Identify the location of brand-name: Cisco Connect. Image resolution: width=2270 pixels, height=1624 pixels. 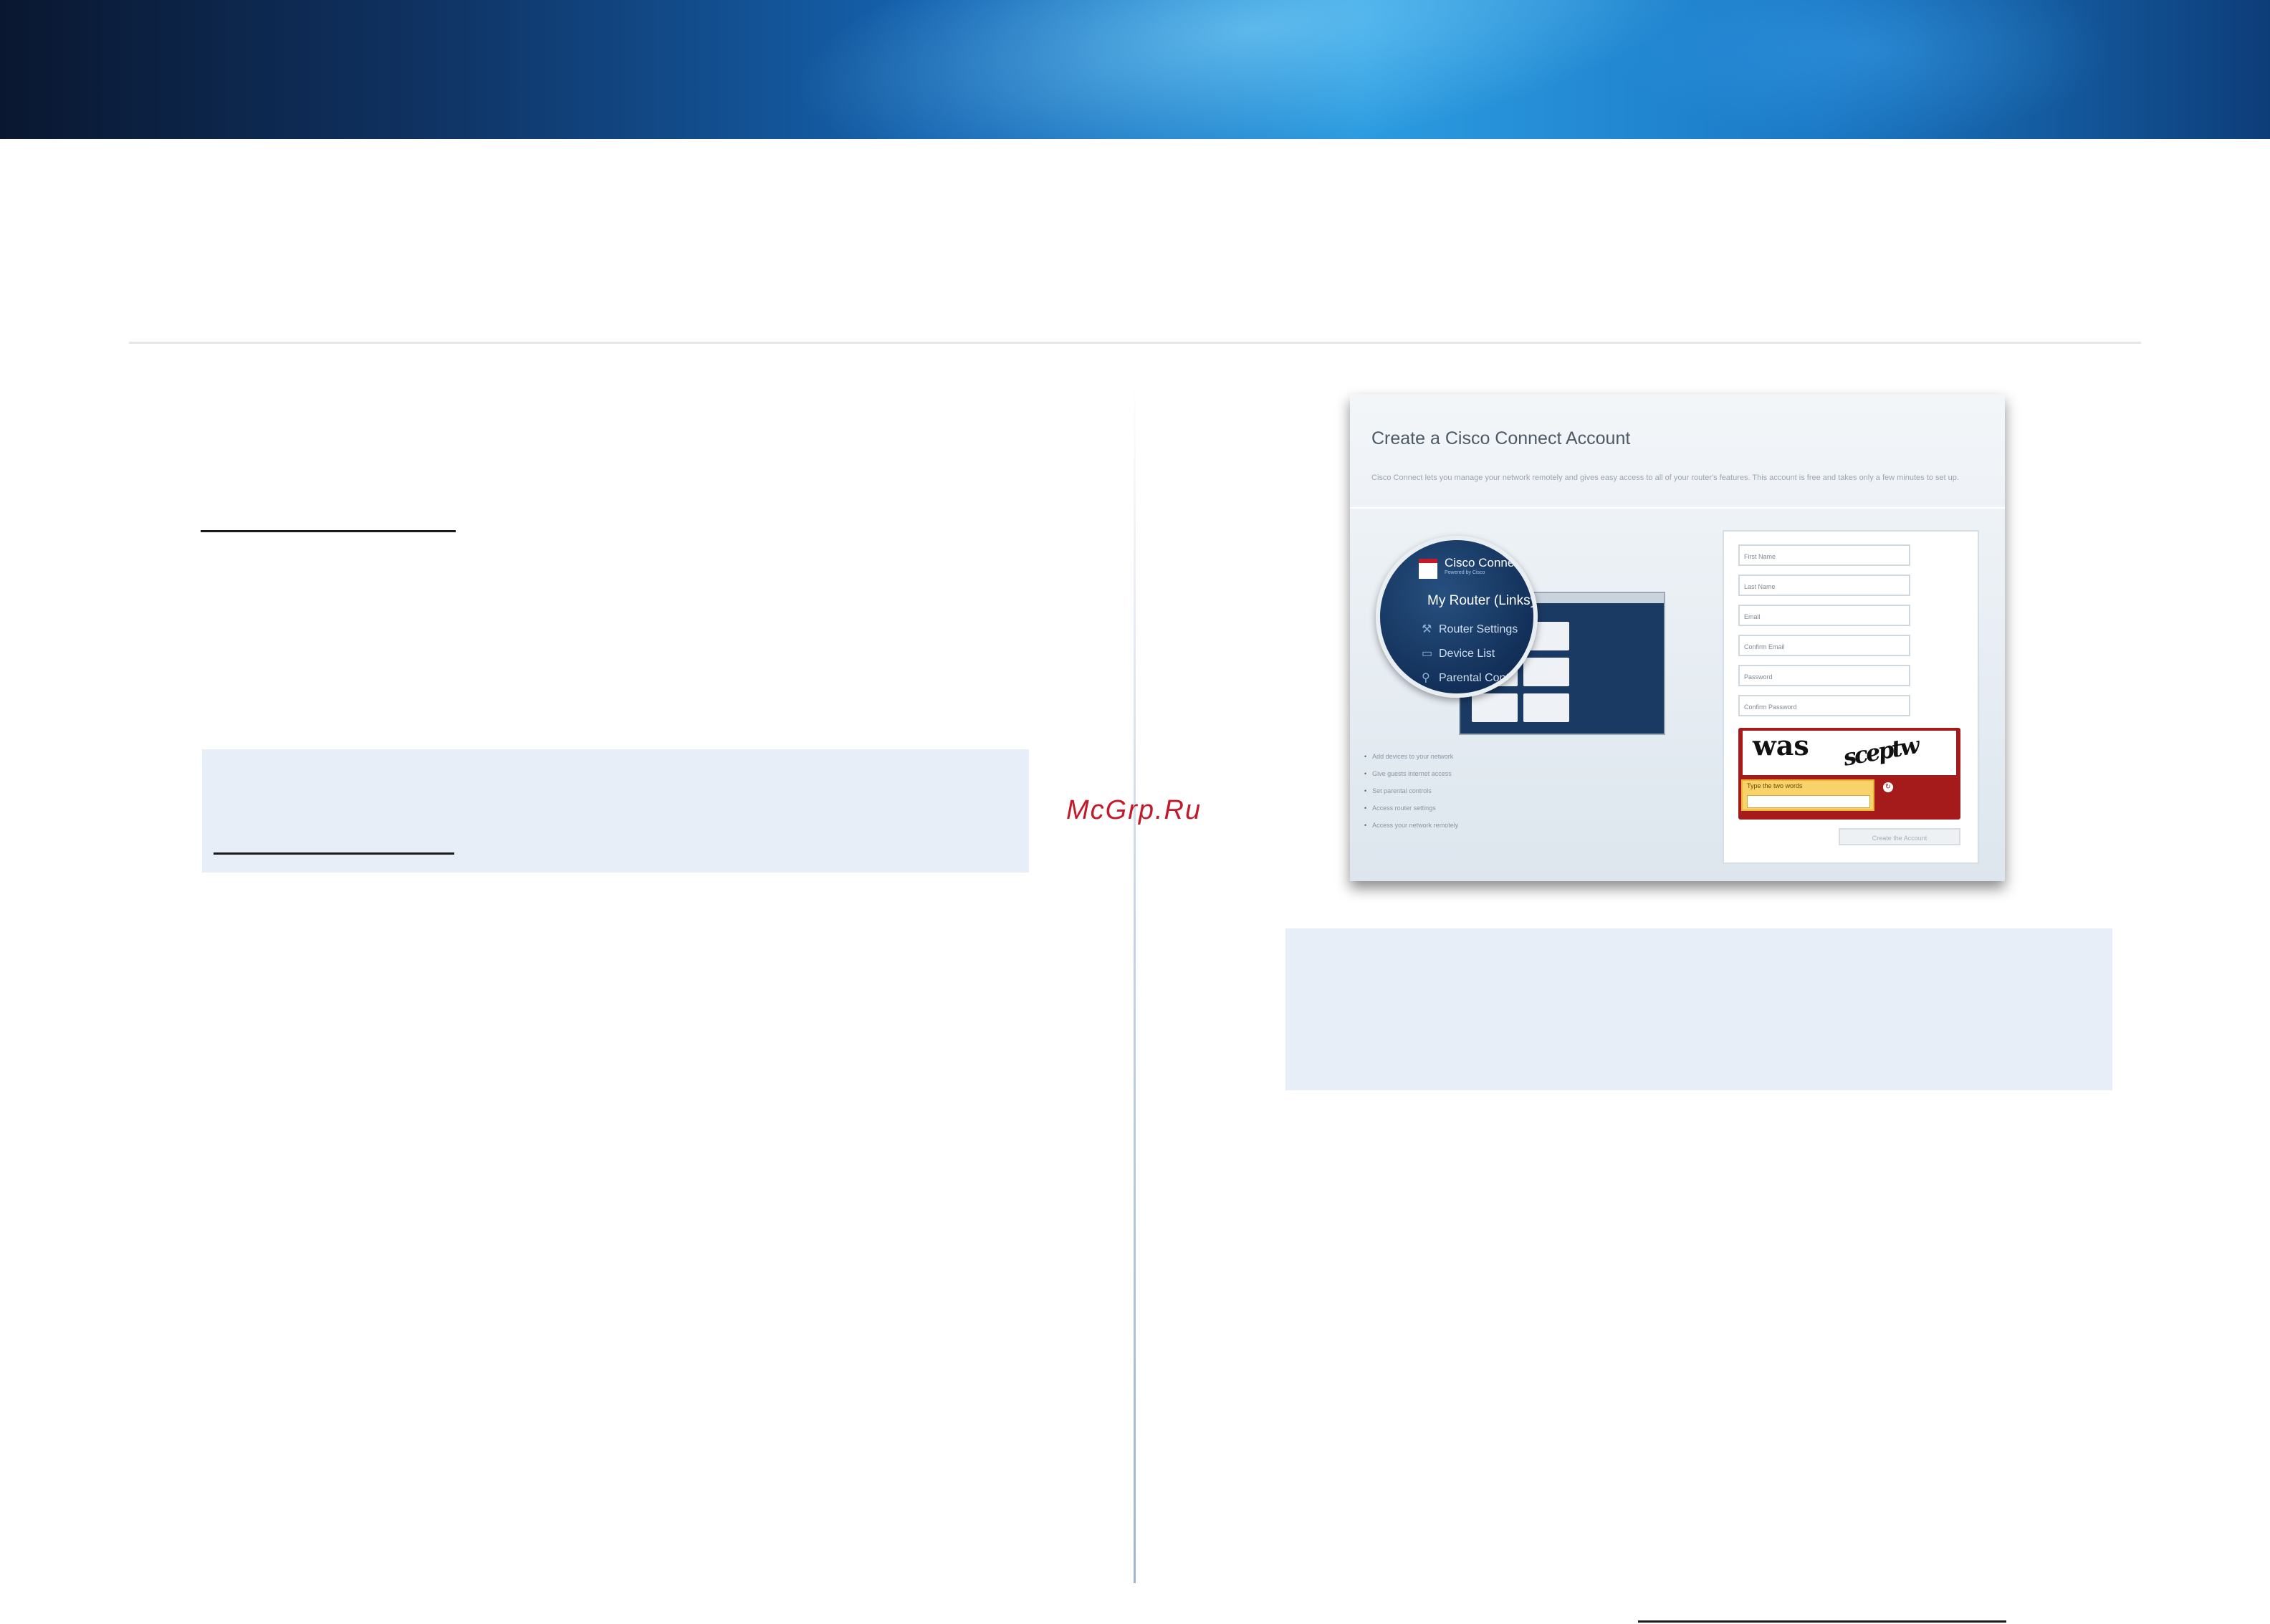
(1485, 563).